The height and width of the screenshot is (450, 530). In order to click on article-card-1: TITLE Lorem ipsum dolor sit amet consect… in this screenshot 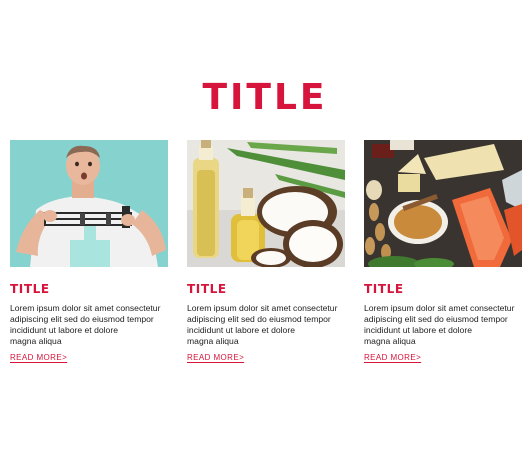, I will do `click(89, 252)`.